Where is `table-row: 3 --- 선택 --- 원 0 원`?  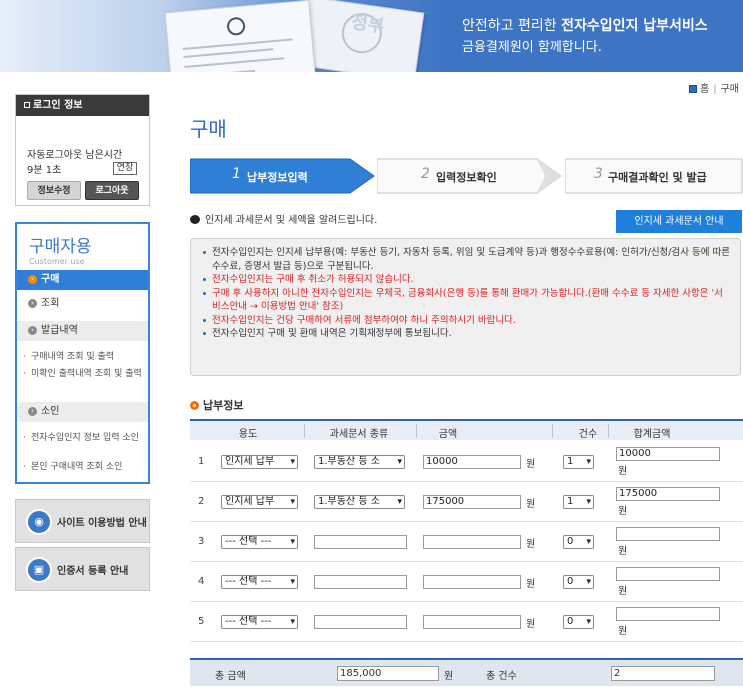 table-row: 3 --- 선택 --- 원 0 원 is located at coordinates (466, 542).